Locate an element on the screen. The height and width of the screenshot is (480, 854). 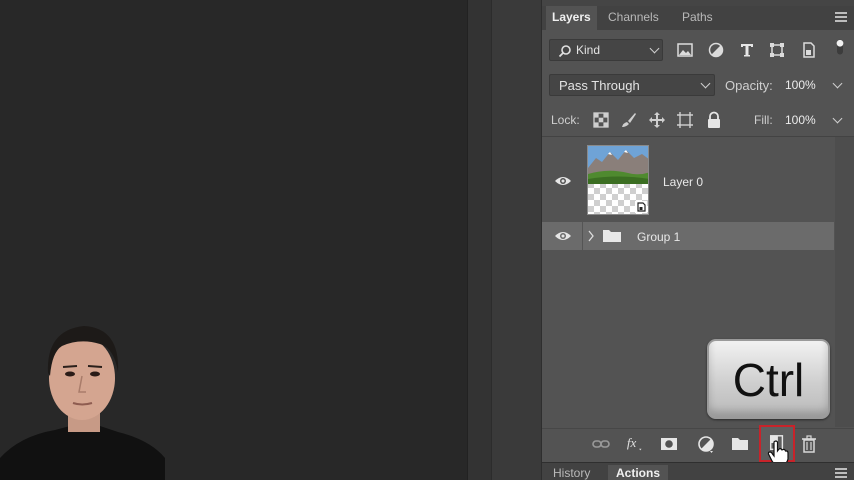
lock-artboard-icon is located at coordinates (685, 120).